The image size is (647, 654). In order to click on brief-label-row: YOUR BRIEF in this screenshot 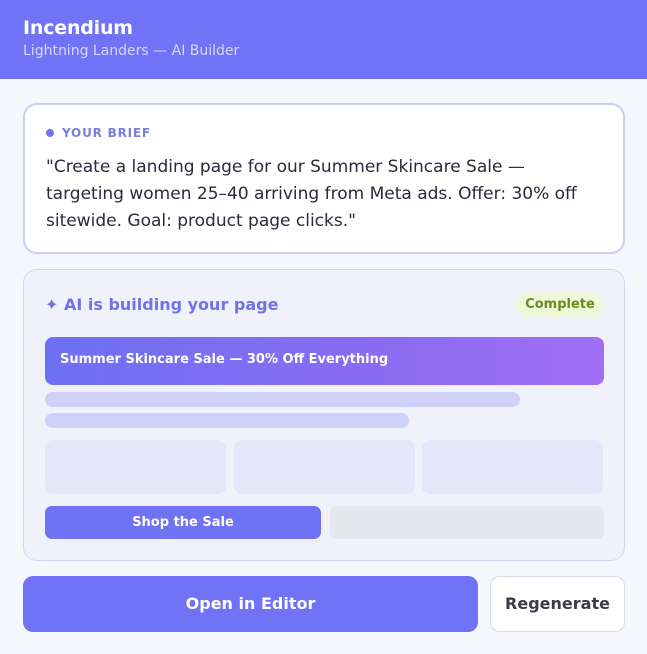, I will do `click(98, 133)`.